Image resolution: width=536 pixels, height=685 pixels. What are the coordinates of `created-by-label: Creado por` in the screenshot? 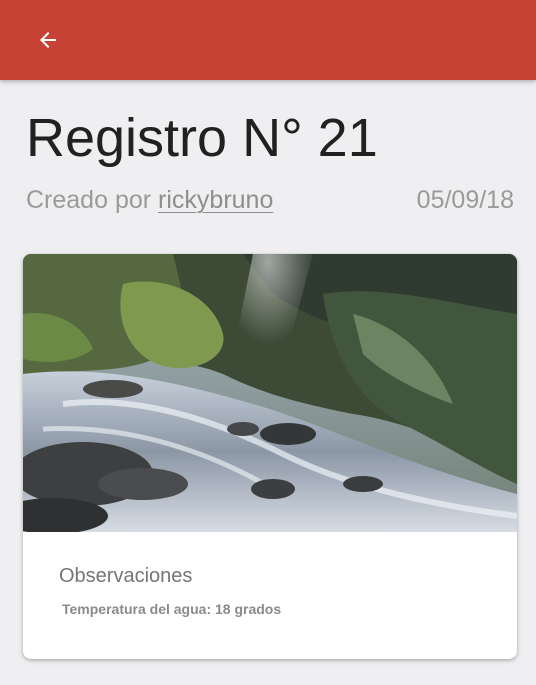 It's located at (89, 200).